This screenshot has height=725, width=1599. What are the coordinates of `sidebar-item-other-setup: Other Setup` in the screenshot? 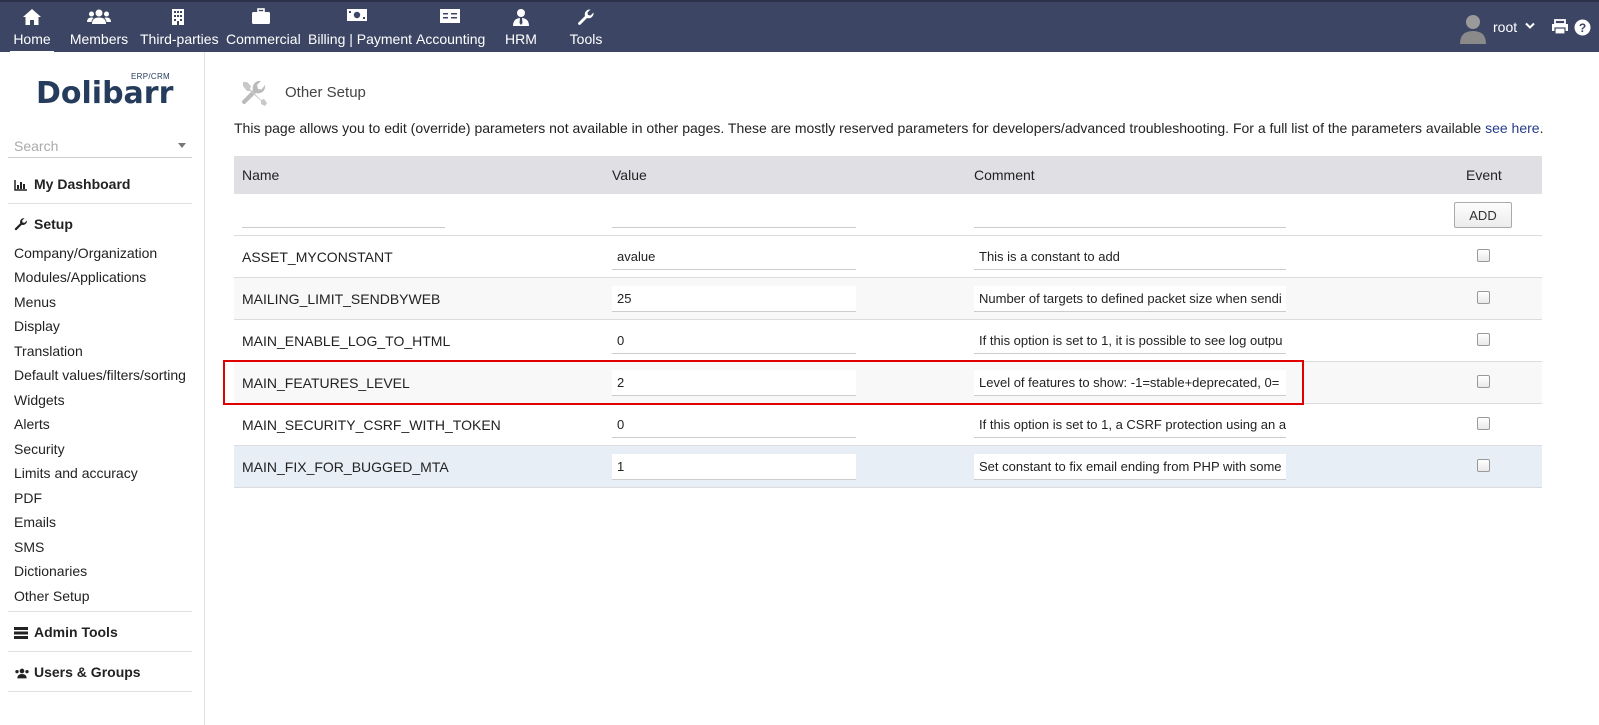 It's located at (52, 596).